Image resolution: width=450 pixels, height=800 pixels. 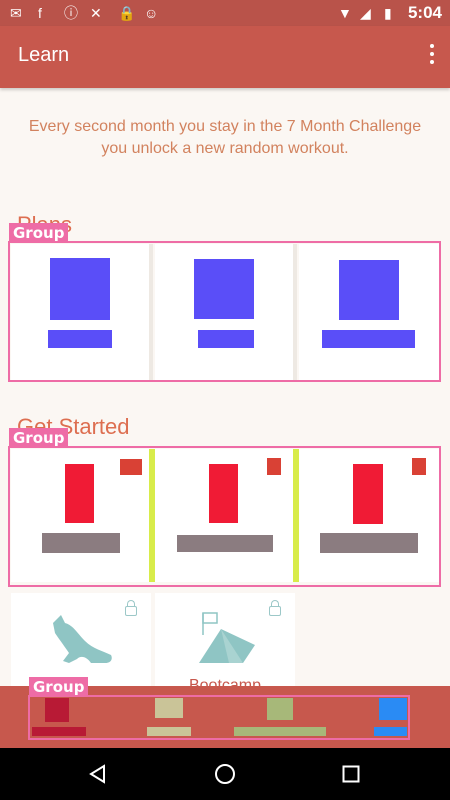 I want to click on wifi-icon: ▼, so click(x=345, y=13).